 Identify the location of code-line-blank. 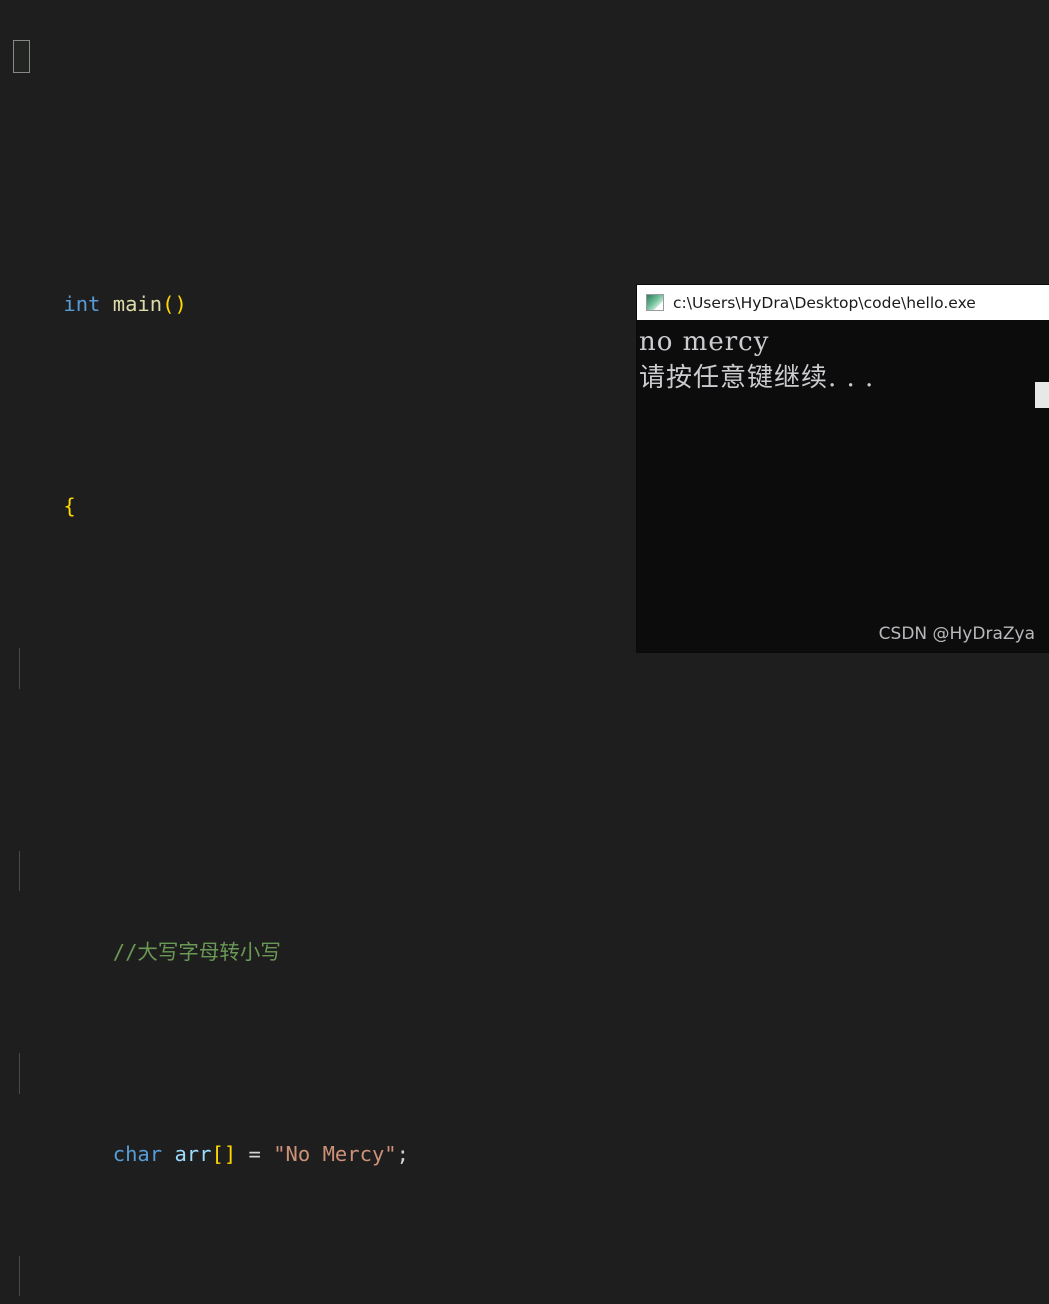
(524, 668).